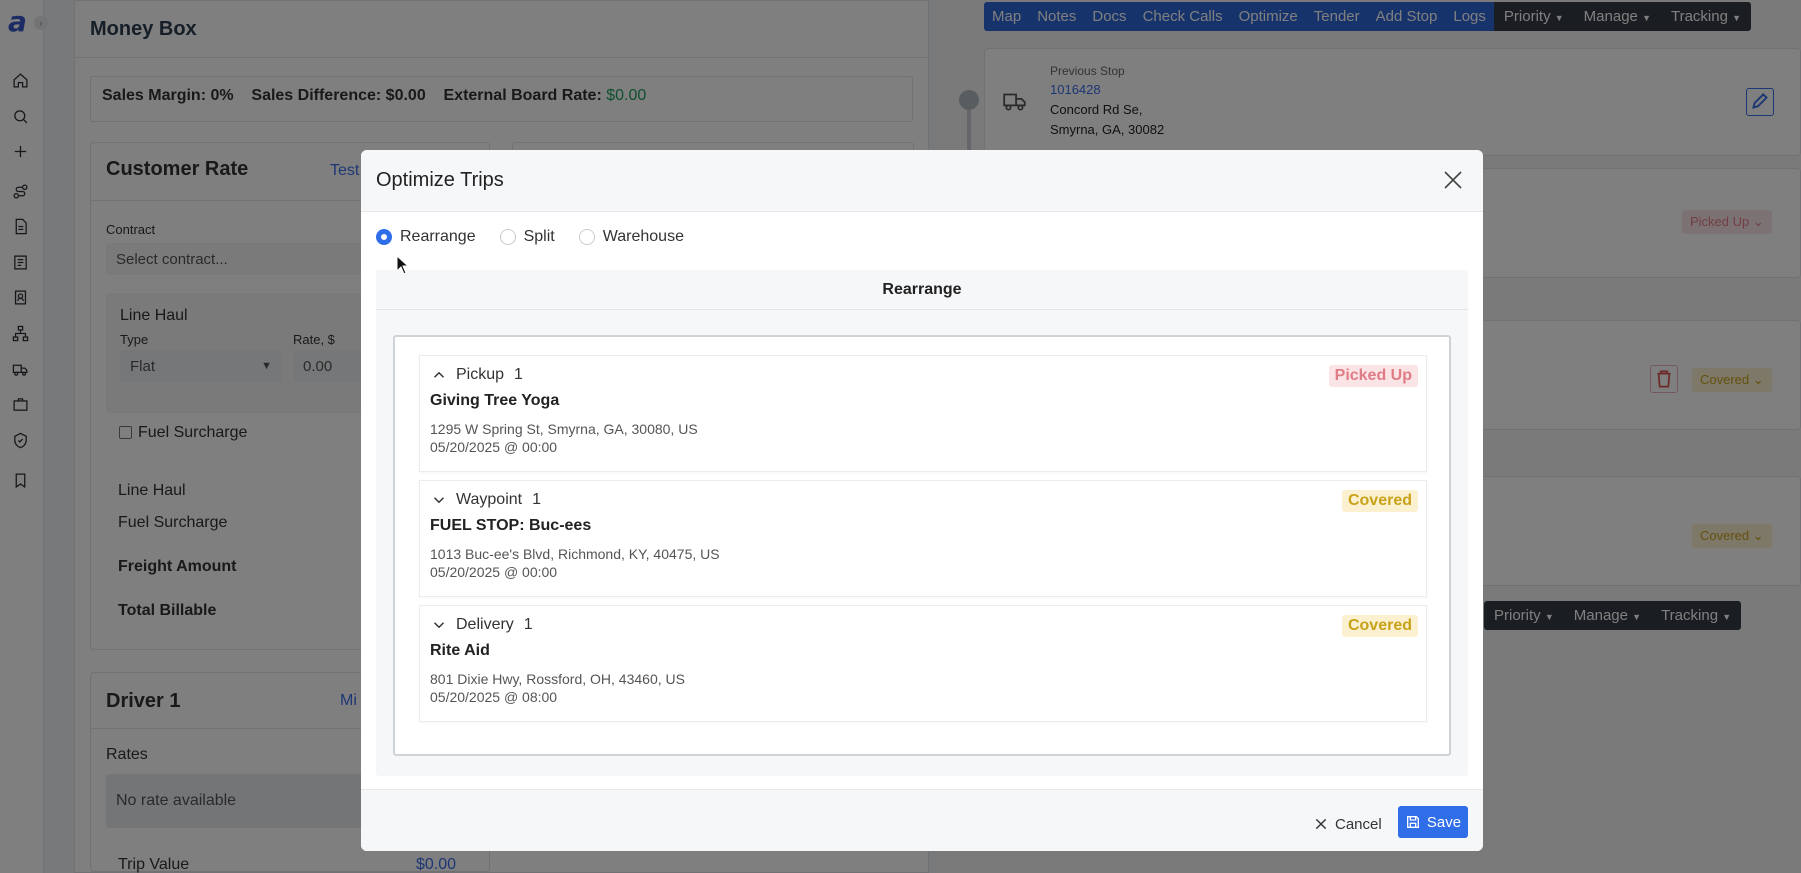 This screenshot has width=1801, height=873. I want to click on stop-header: Waypoint 1, so click(485, 500).